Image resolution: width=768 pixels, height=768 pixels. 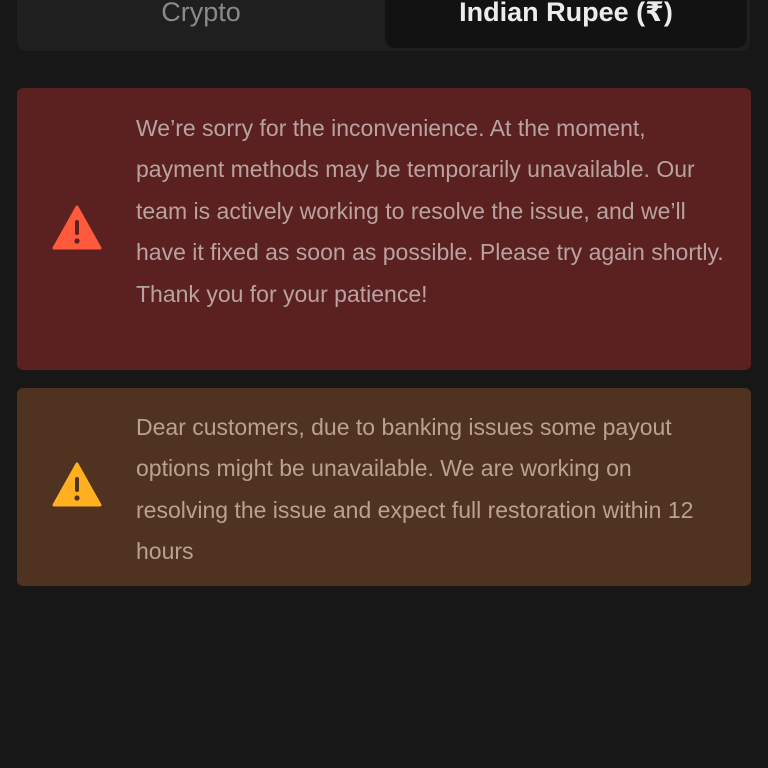 I want to click on tab-indian-rupee: Indian Rupee (₹), so click(x=566, y=24).